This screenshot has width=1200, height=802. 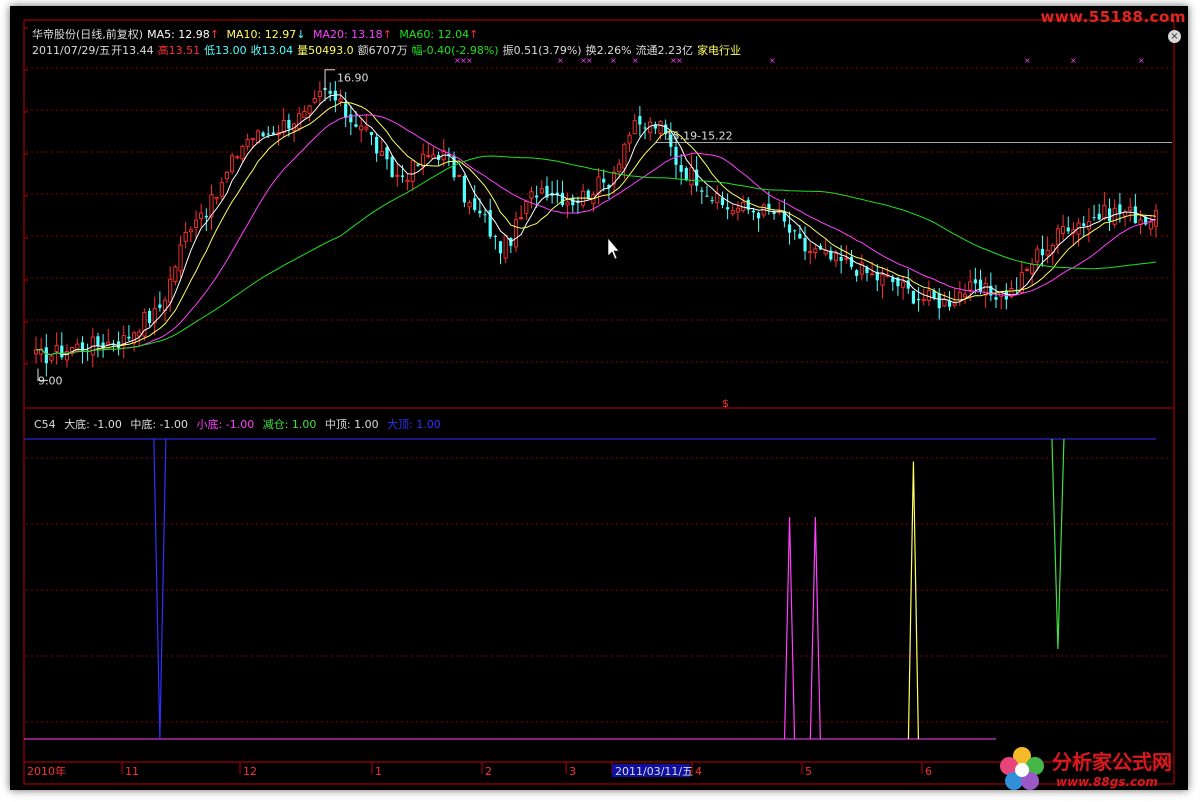 I want to click on indicator-spike-small_bottom, so click(x=789, y=628).